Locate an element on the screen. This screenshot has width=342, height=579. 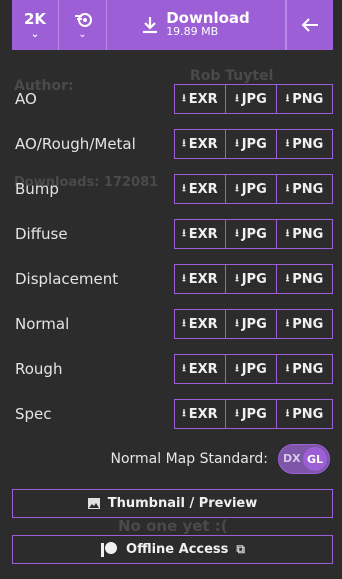
download-button: Download 19.89 MB is located at coordinates (196, 25).